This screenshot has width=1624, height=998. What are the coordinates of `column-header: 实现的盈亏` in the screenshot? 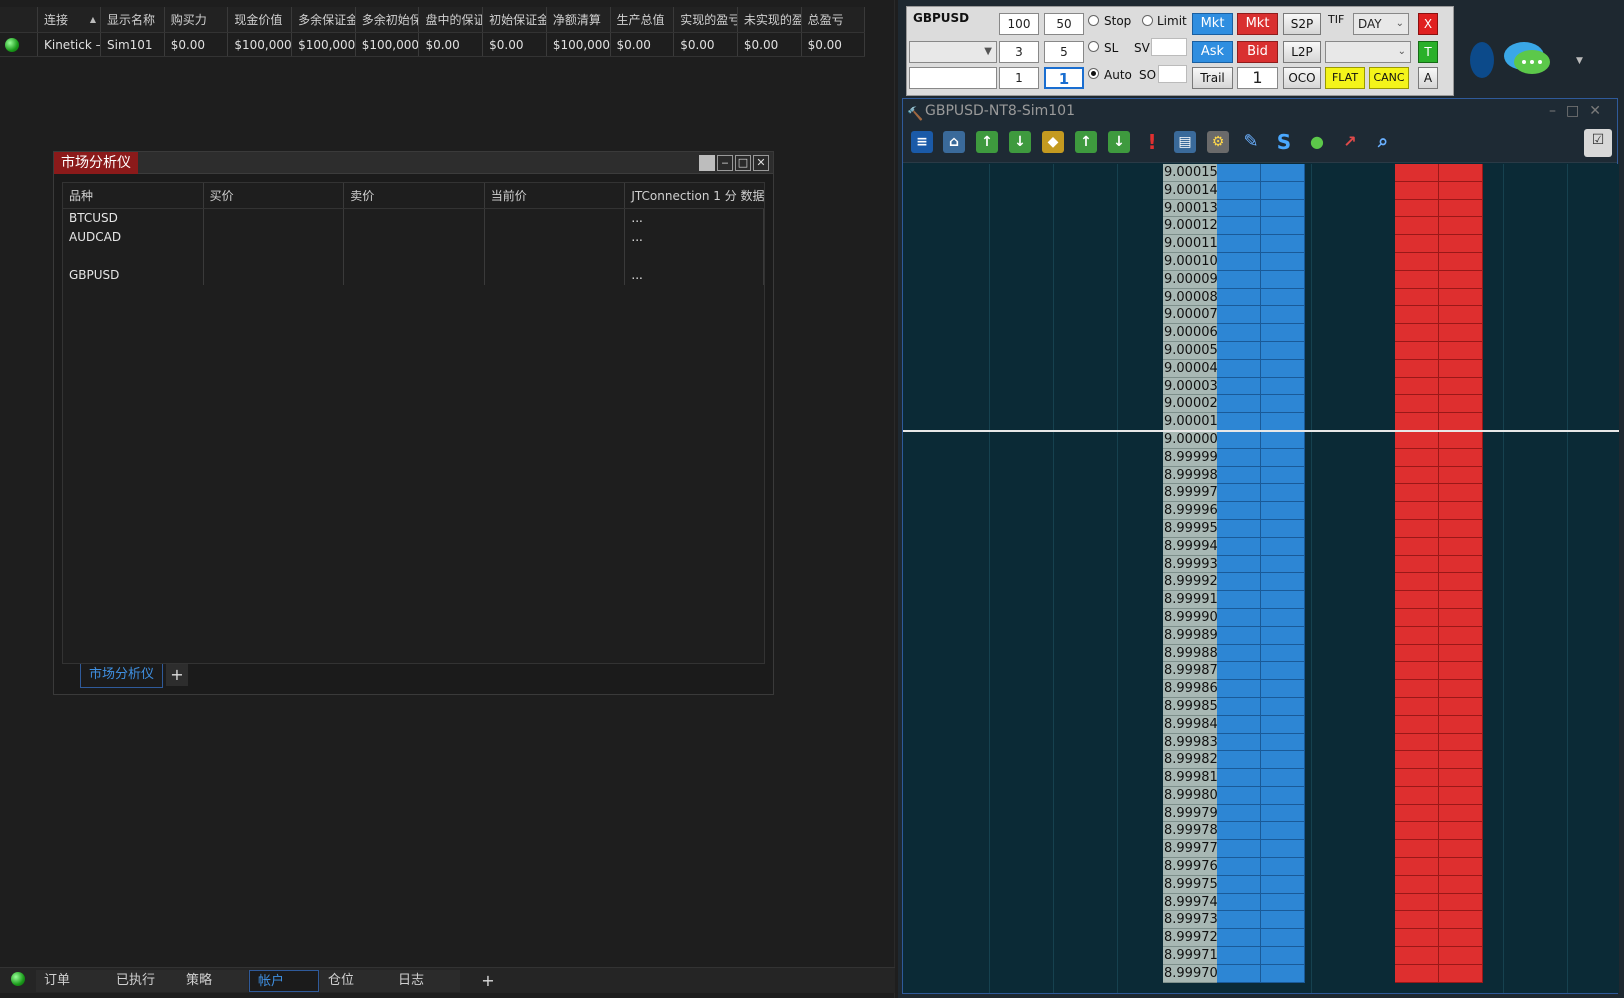 It's located at (706, 19).